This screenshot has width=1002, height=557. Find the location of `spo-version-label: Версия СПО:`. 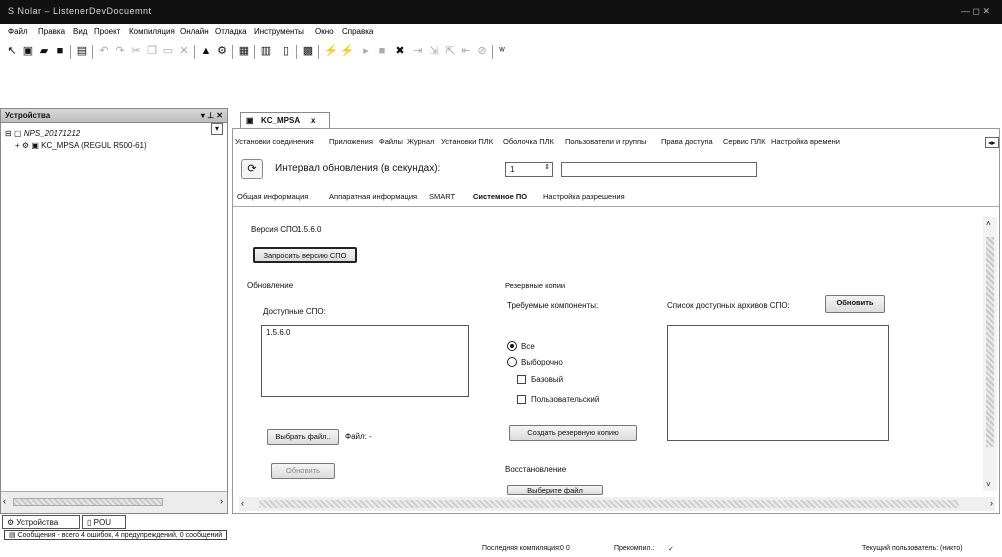

spo-version-label: Версия СПО: is located at coordinates (276, 229).